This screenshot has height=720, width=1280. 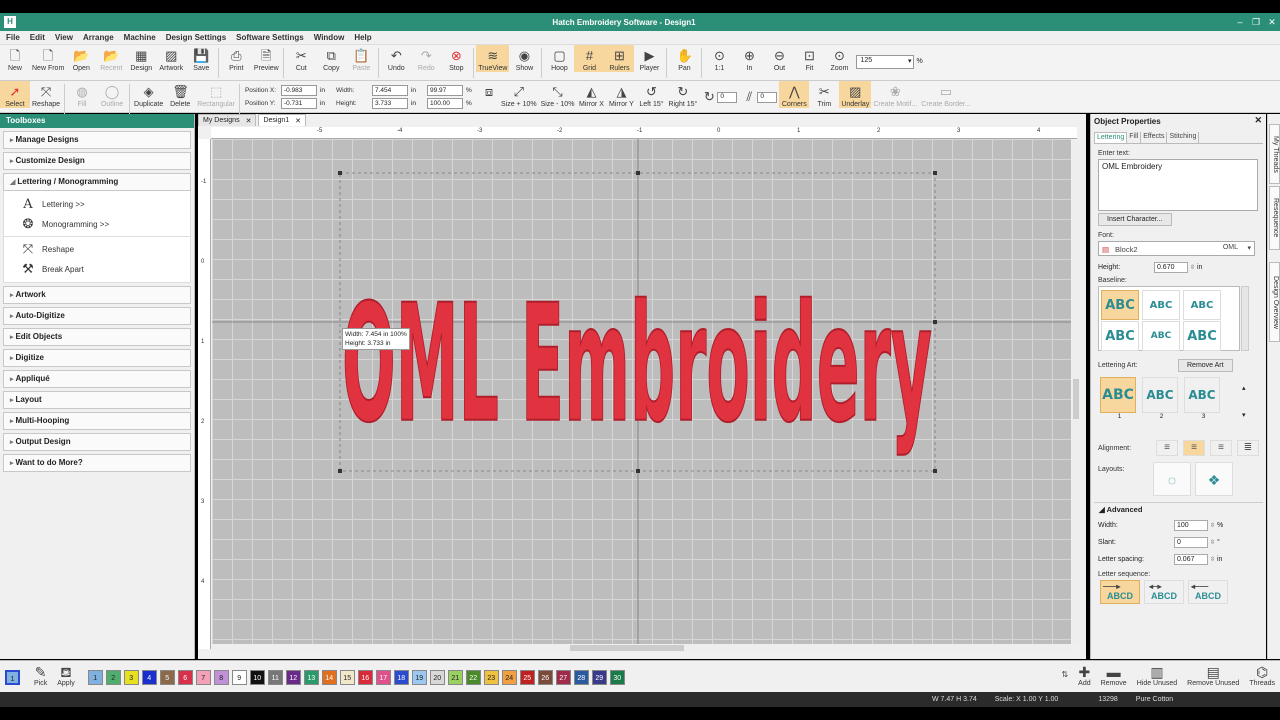 I want to click on fit-button: ⊡ Fit, so click(x=809, y=58).